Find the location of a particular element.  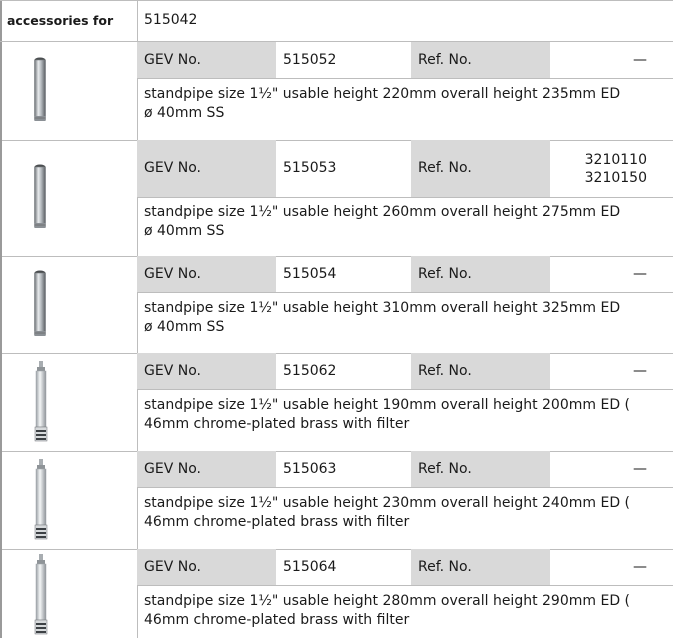

row-header: GEV No. 515054 Ref. No. — is located at coordinates (405, 274).